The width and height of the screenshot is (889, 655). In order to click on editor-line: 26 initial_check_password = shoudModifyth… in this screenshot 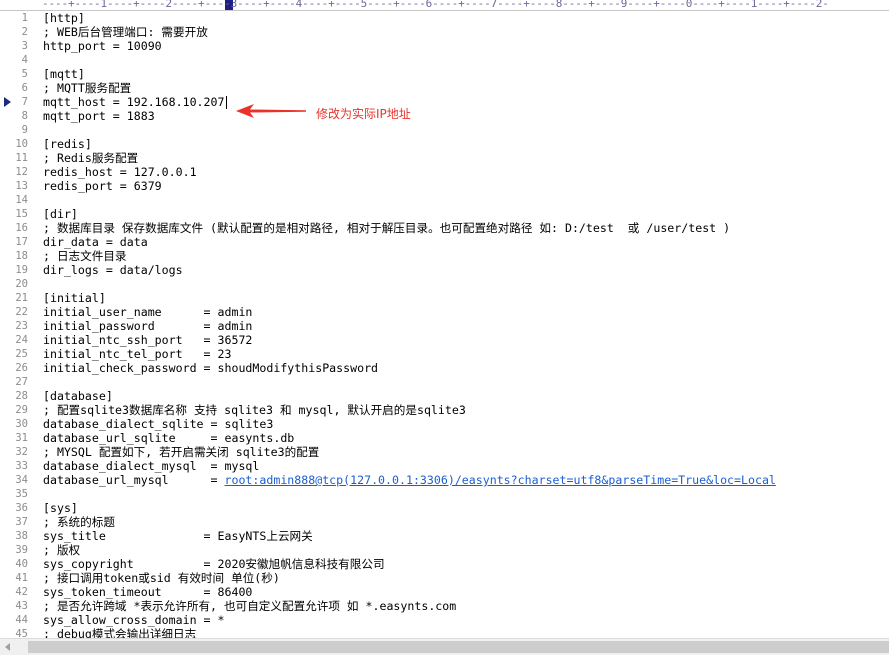, I will do `click(444, 368)`.